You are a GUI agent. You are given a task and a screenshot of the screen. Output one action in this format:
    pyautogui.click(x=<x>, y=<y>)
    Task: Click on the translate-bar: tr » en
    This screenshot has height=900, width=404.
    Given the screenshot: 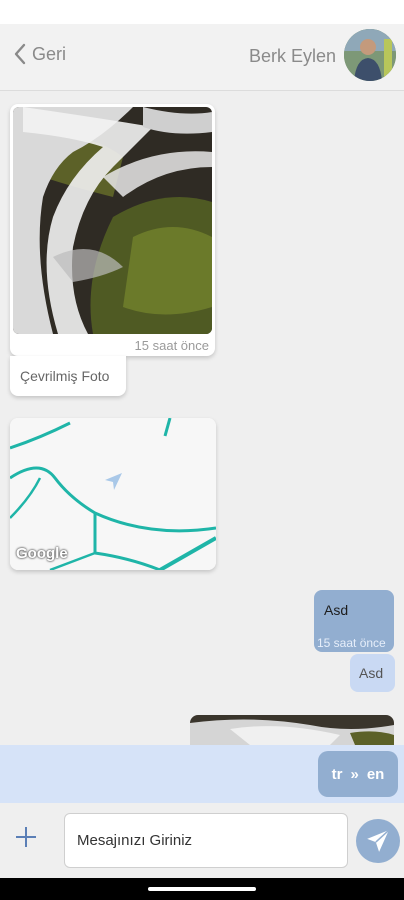 What is the action you would take?
    pyautogui.click(x=202, y=774)
    